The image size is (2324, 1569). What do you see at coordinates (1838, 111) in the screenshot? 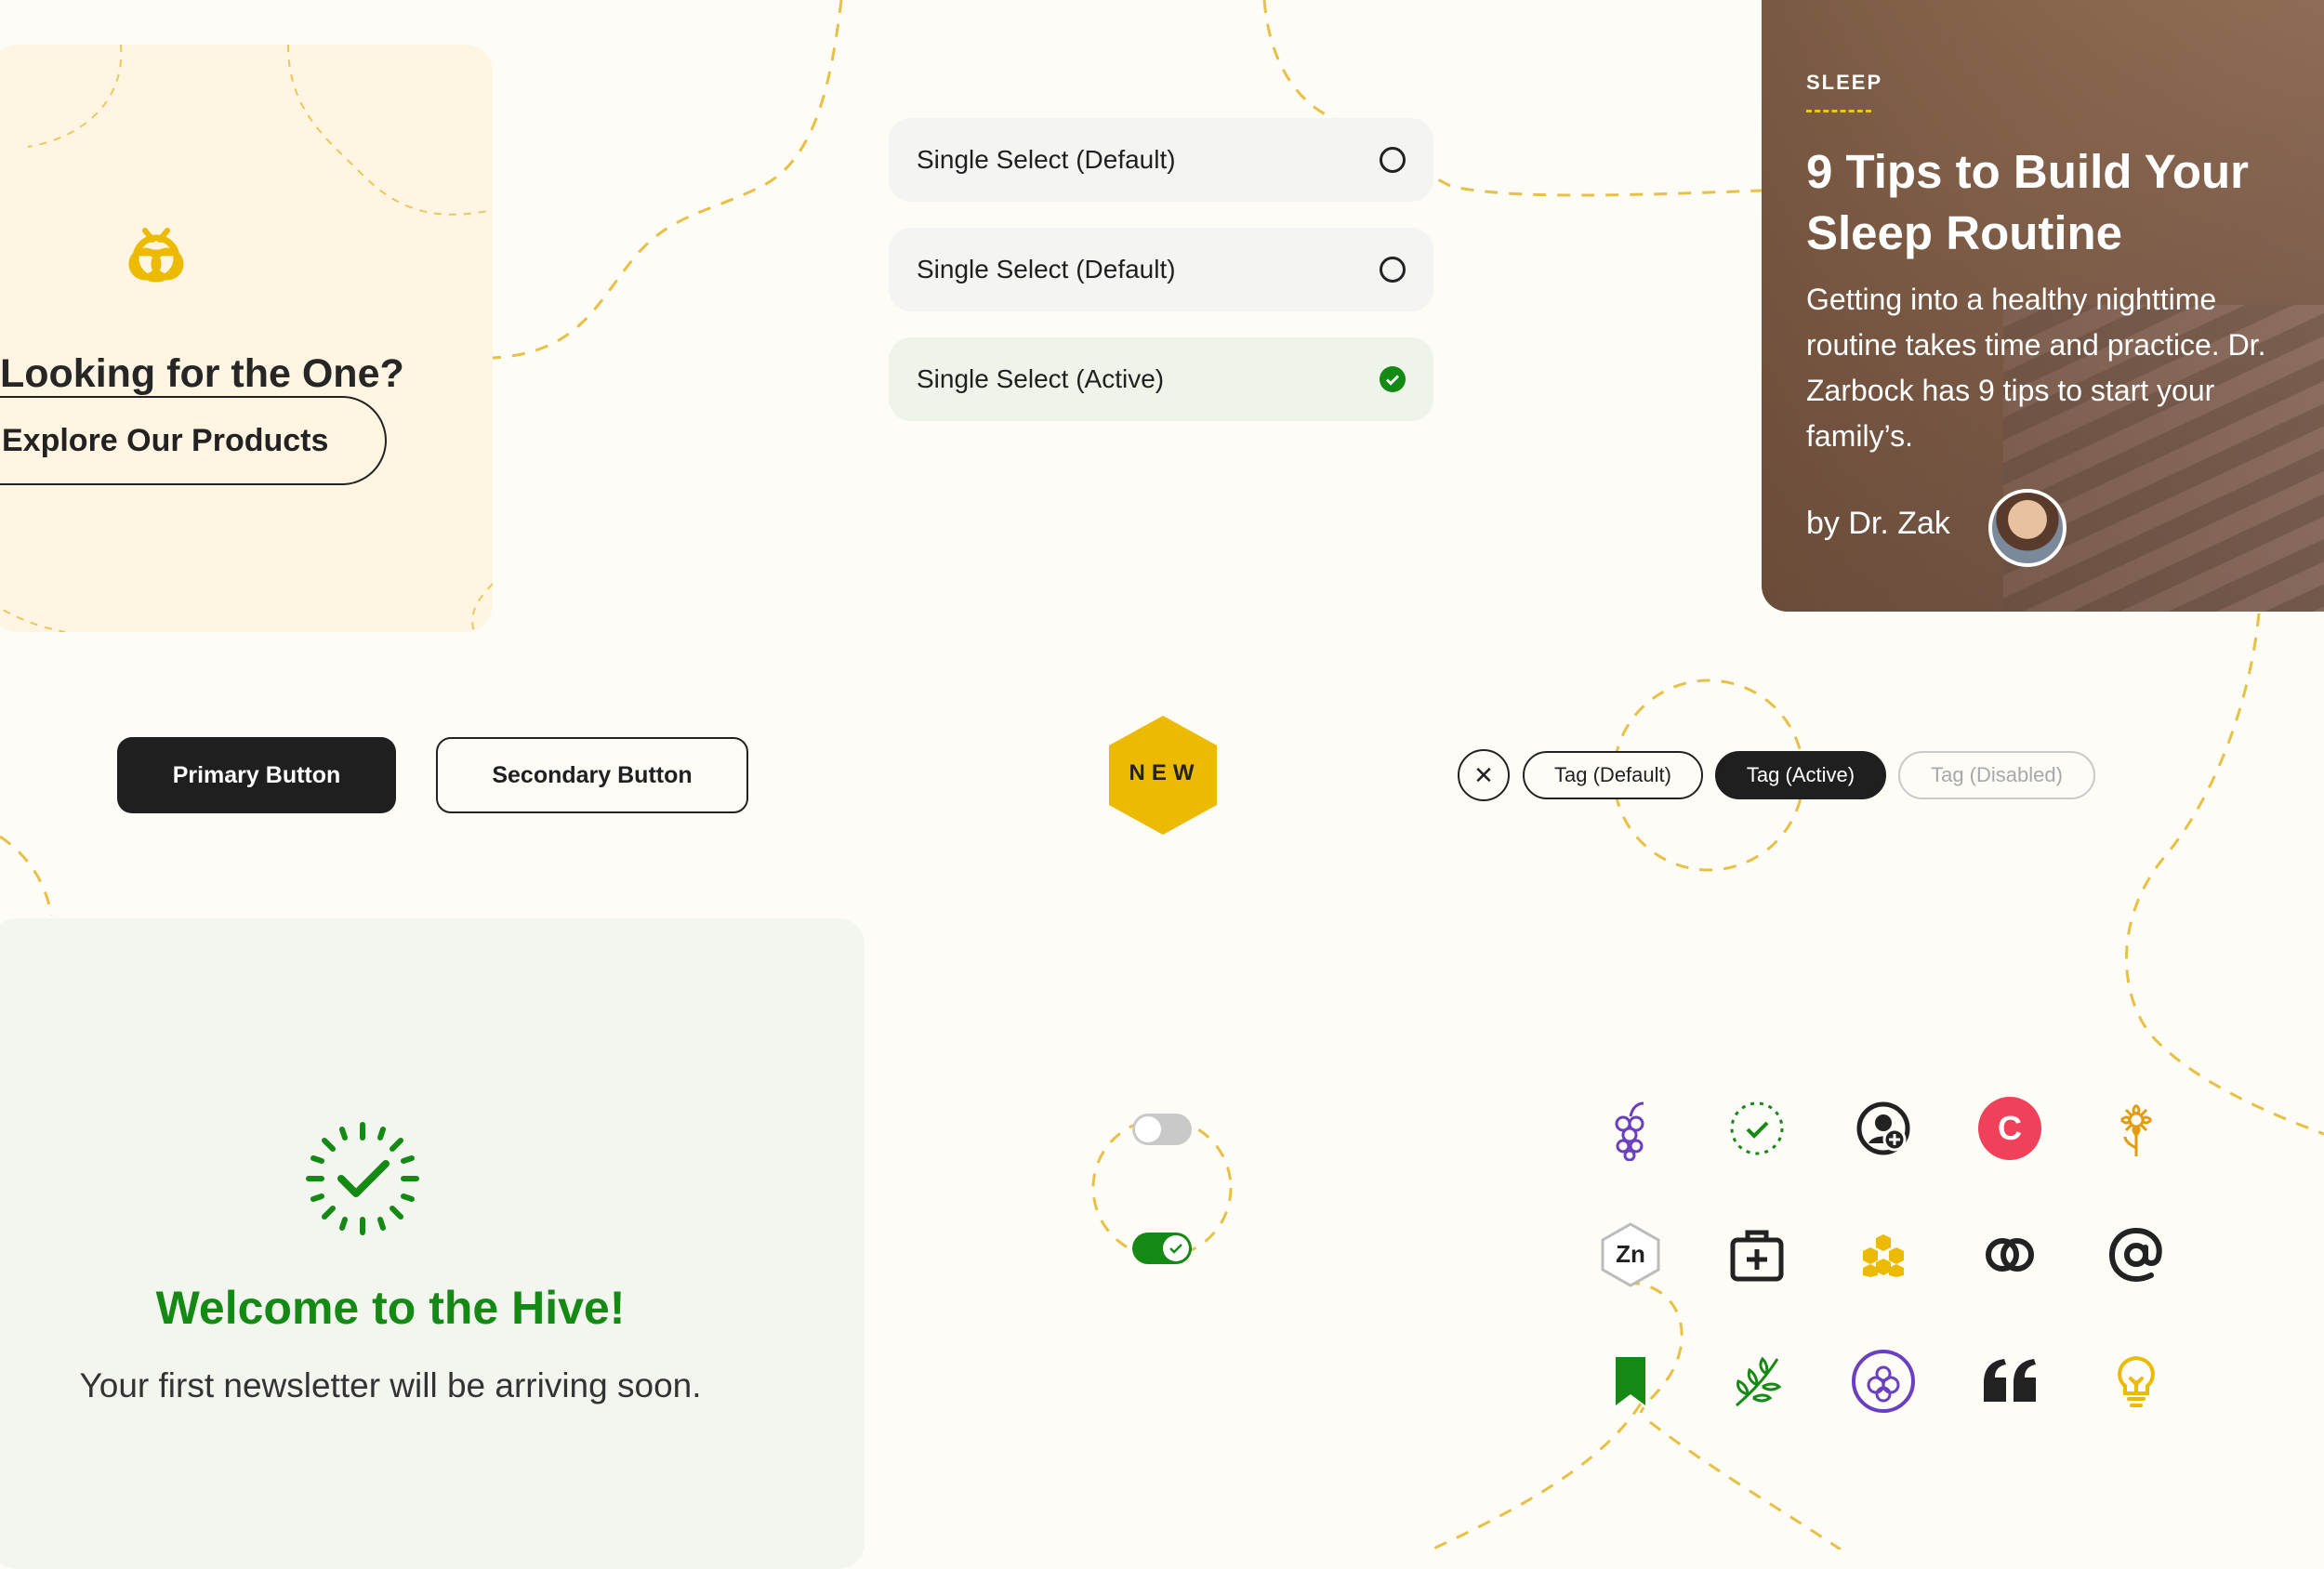
I see `category-underline` at bounding box center [1838, 111].